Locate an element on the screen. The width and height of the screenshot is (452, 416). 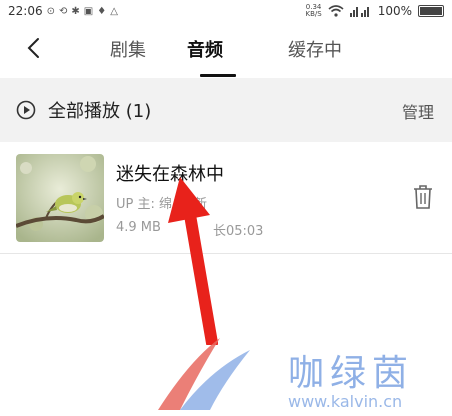
status-time: 22:06 is located at coordinates (25, 11).